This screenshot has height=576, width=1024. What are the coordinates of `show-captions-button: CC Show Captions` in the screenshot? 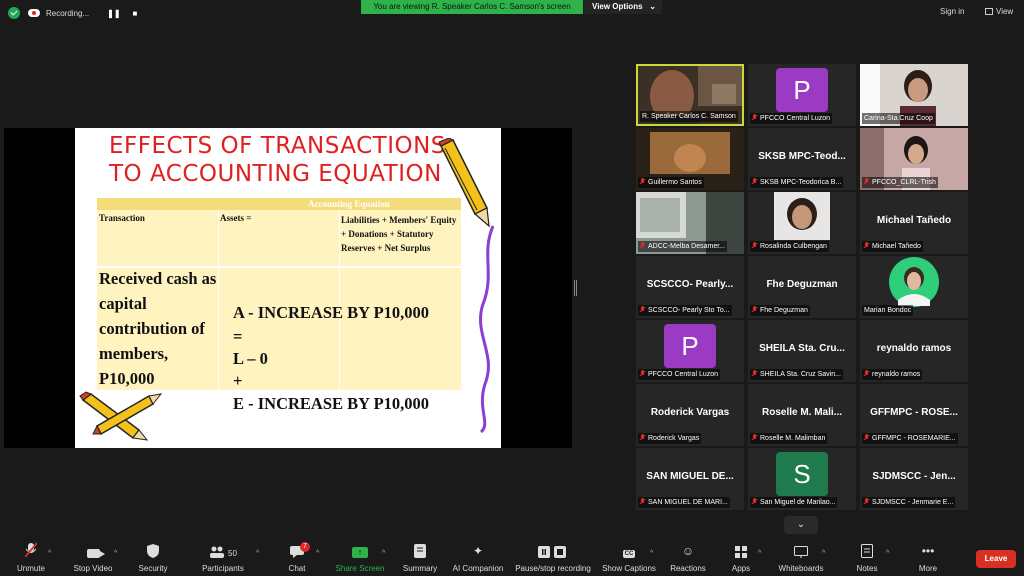 It's located at (629, 557).